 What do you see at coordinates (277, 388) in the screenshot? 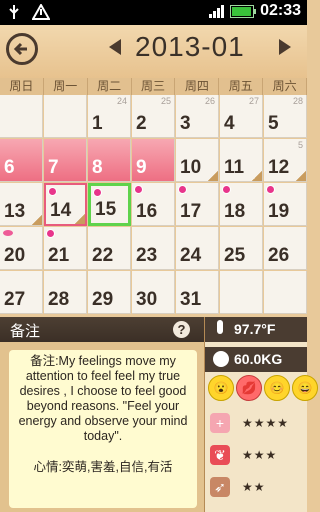
I see `blushing-face-icon: 😊` at bounding box center [277, 388].